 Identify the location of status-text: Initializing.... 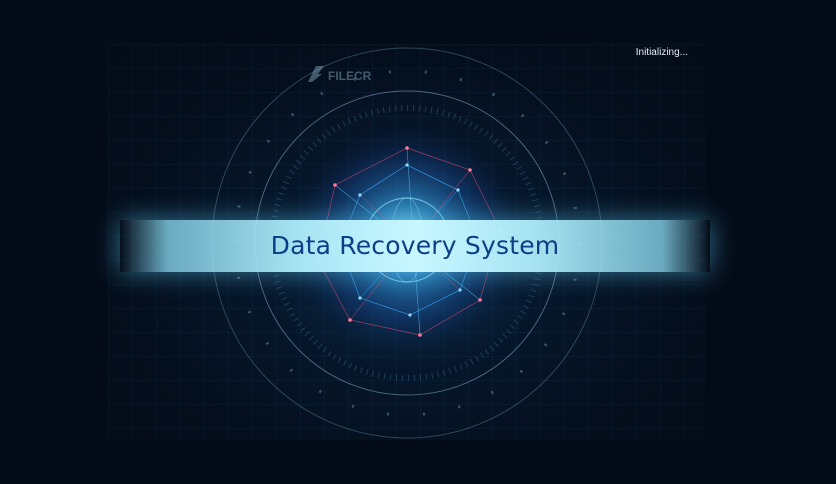
(661, 52).